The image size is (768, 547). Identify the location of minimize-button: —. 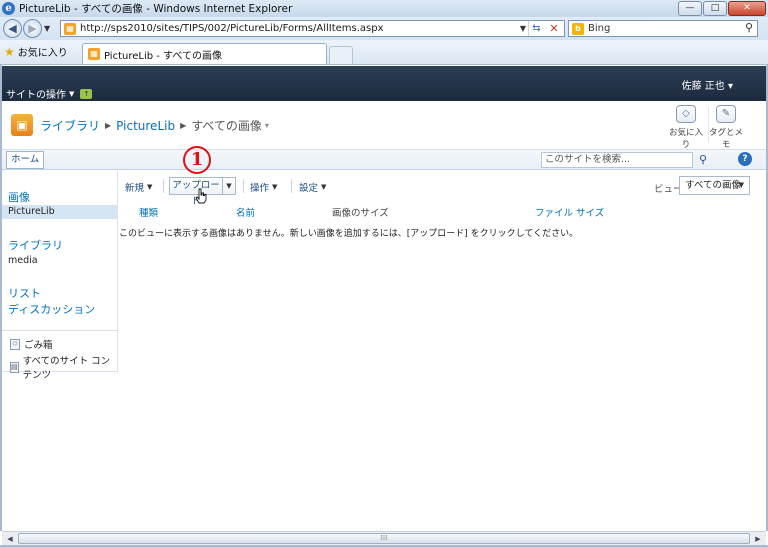
(690, 8).